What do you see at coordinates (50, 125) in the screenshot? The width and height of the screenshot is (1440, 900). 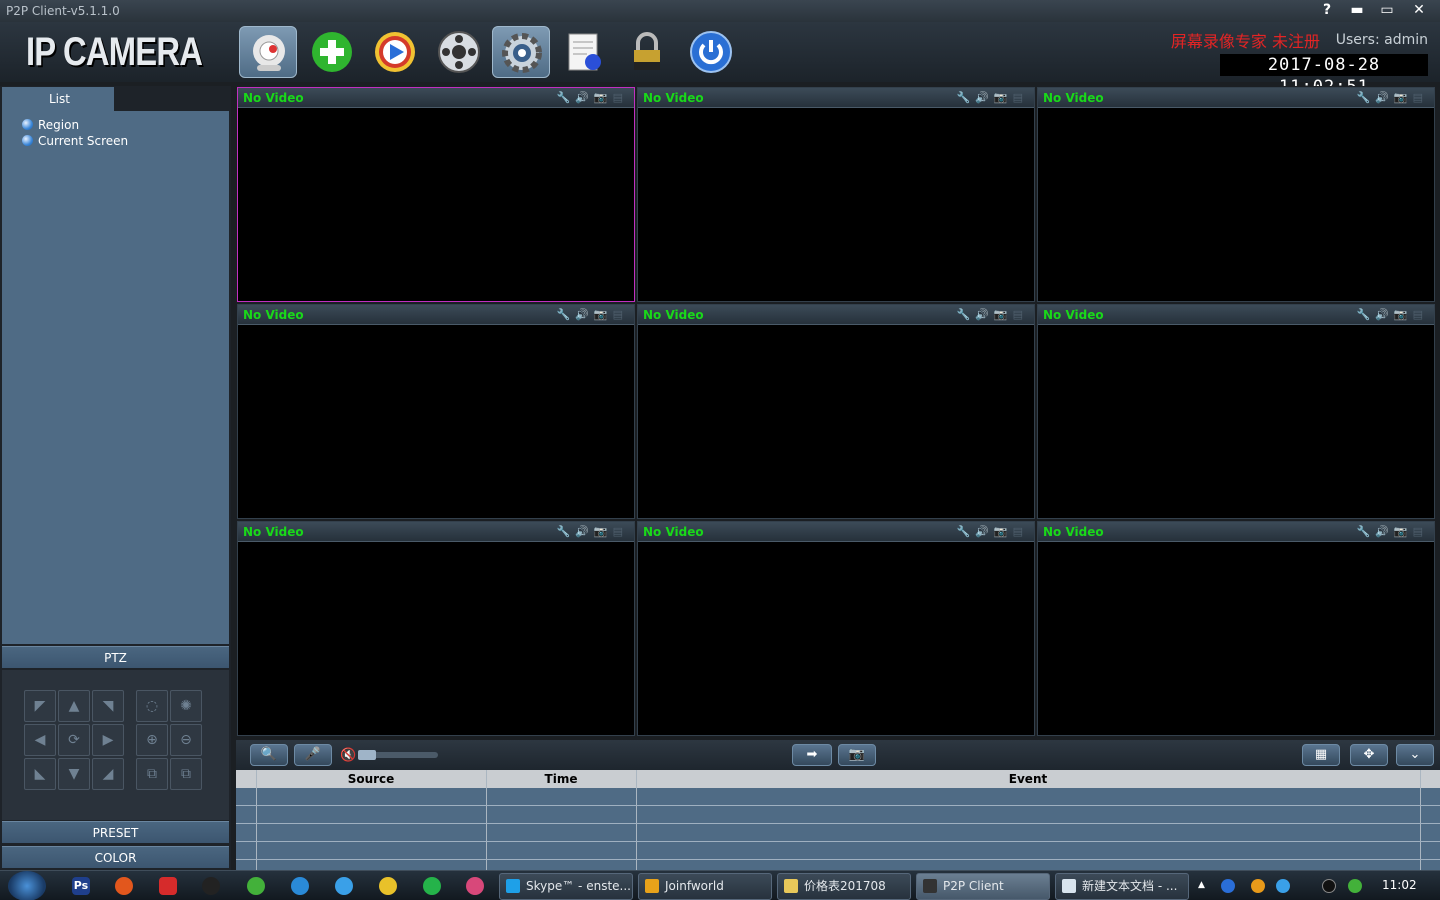 I see `tree-item-region: Region` at bounding box center [50, 125].